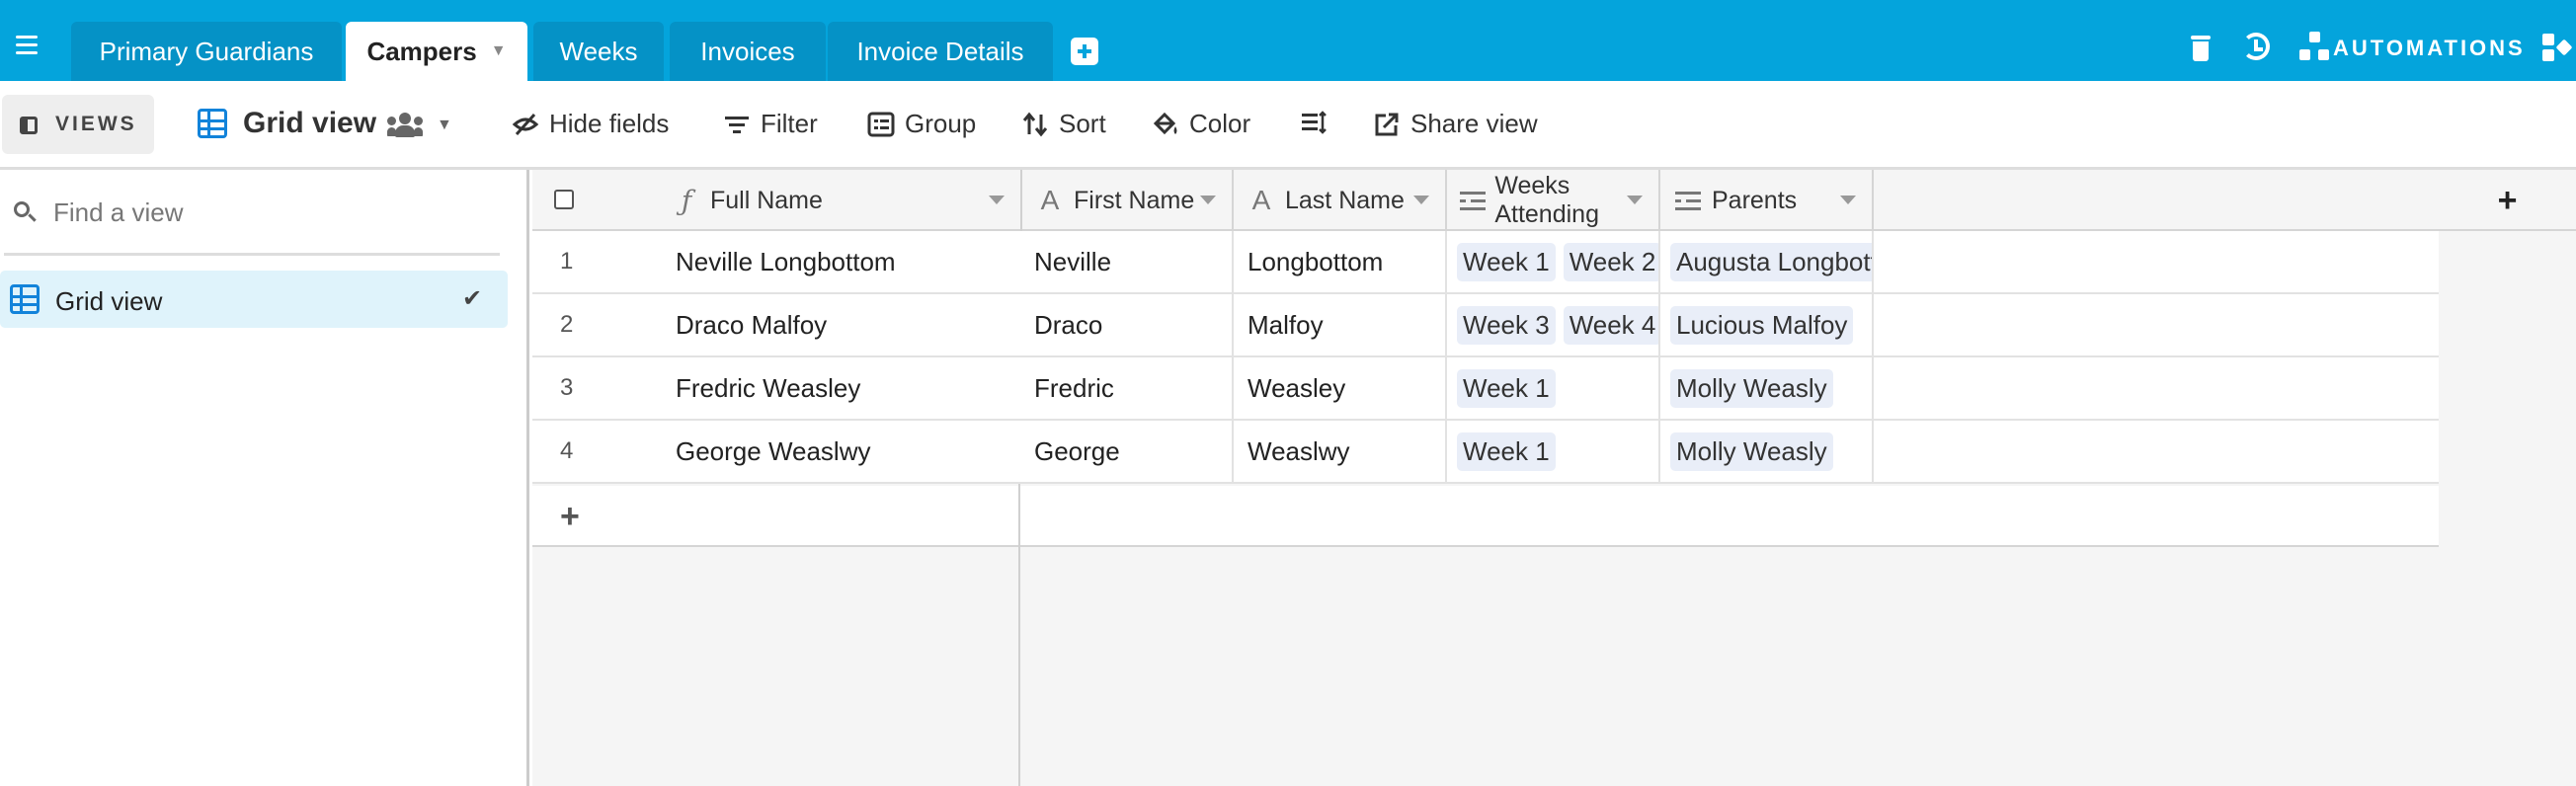 The height and width of the screenshot is (786, 2576). Describe the element at coordinates (260, 212) in the screenshot. I see `find-view-input` at that location.